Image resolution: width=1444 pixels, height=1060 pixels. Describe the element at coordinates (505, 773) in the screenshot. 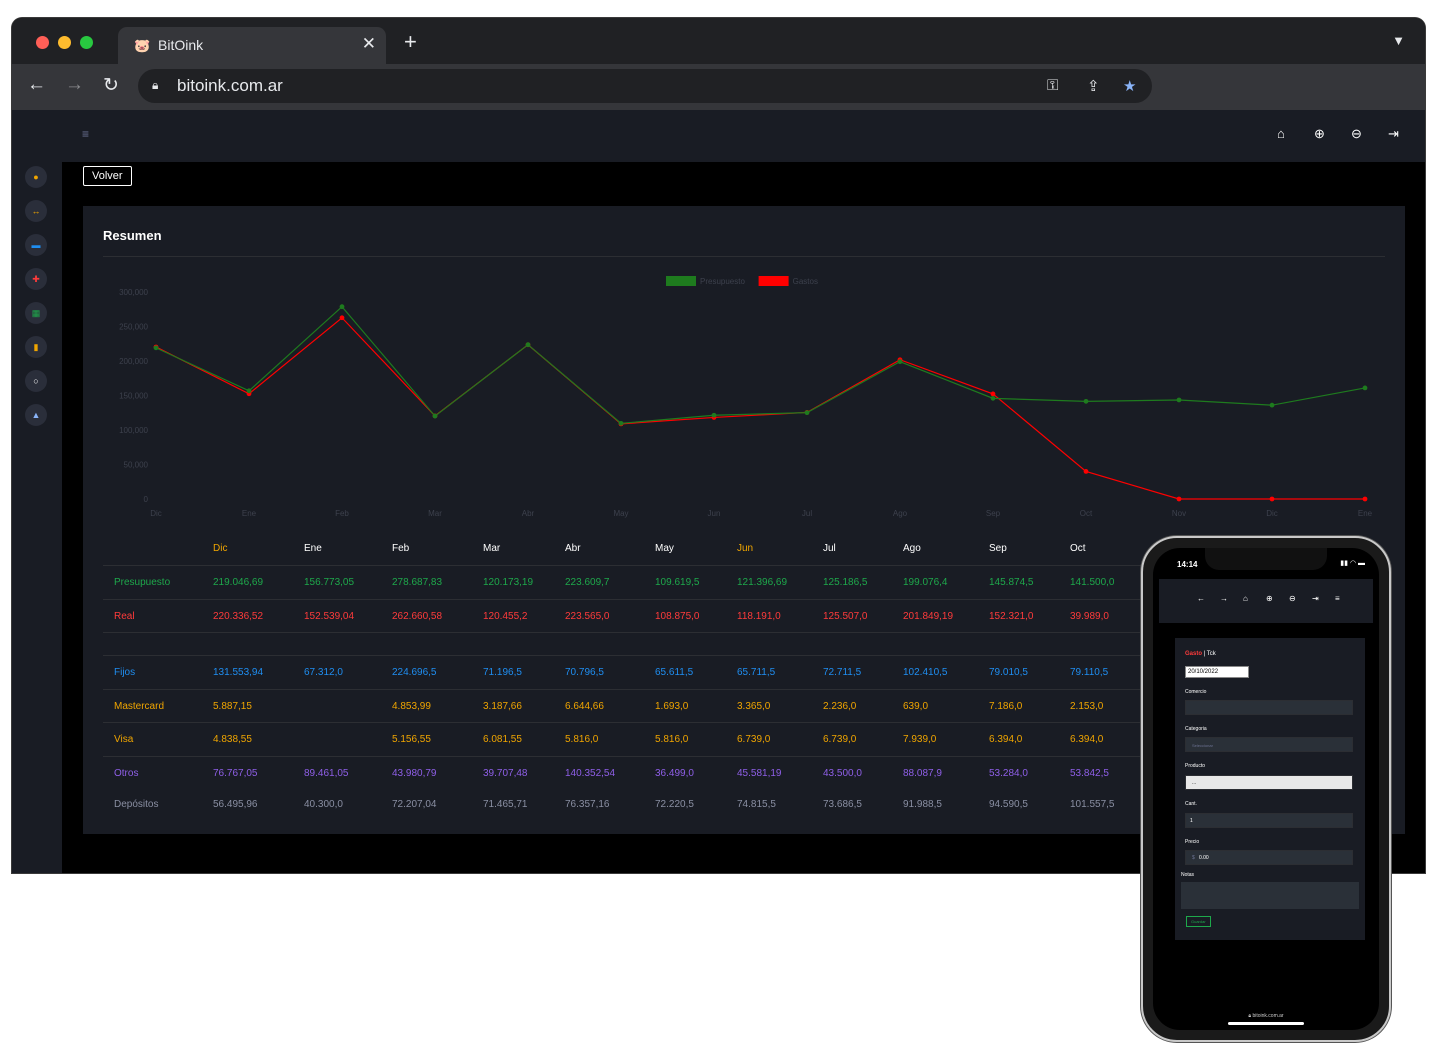

I see `table-cell: 39.707,48` at that location.